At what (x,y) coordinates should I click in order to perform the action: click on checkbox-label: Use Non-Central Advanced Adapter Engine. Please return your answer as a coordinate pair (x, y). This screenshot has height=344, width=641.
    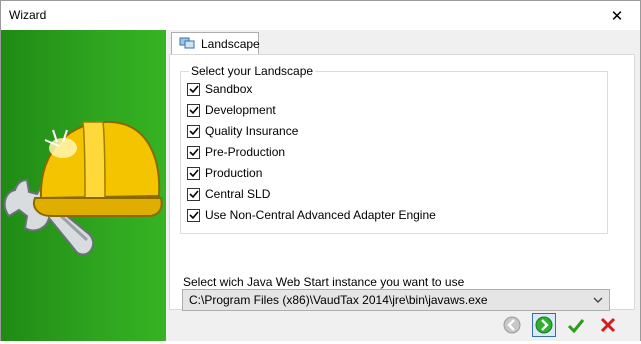
    Looking at the image, I should click on (320, 215).